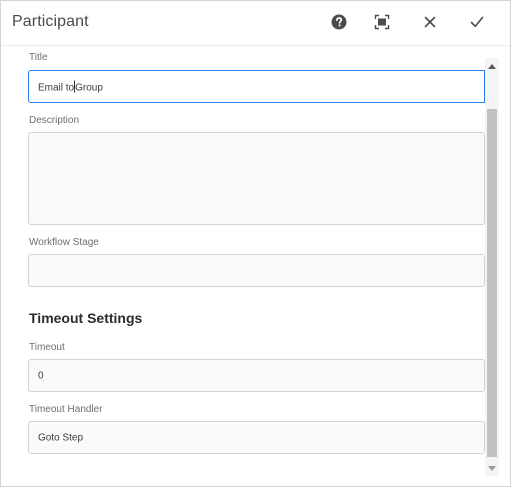  I want to click on help-button, so click(340, 23).